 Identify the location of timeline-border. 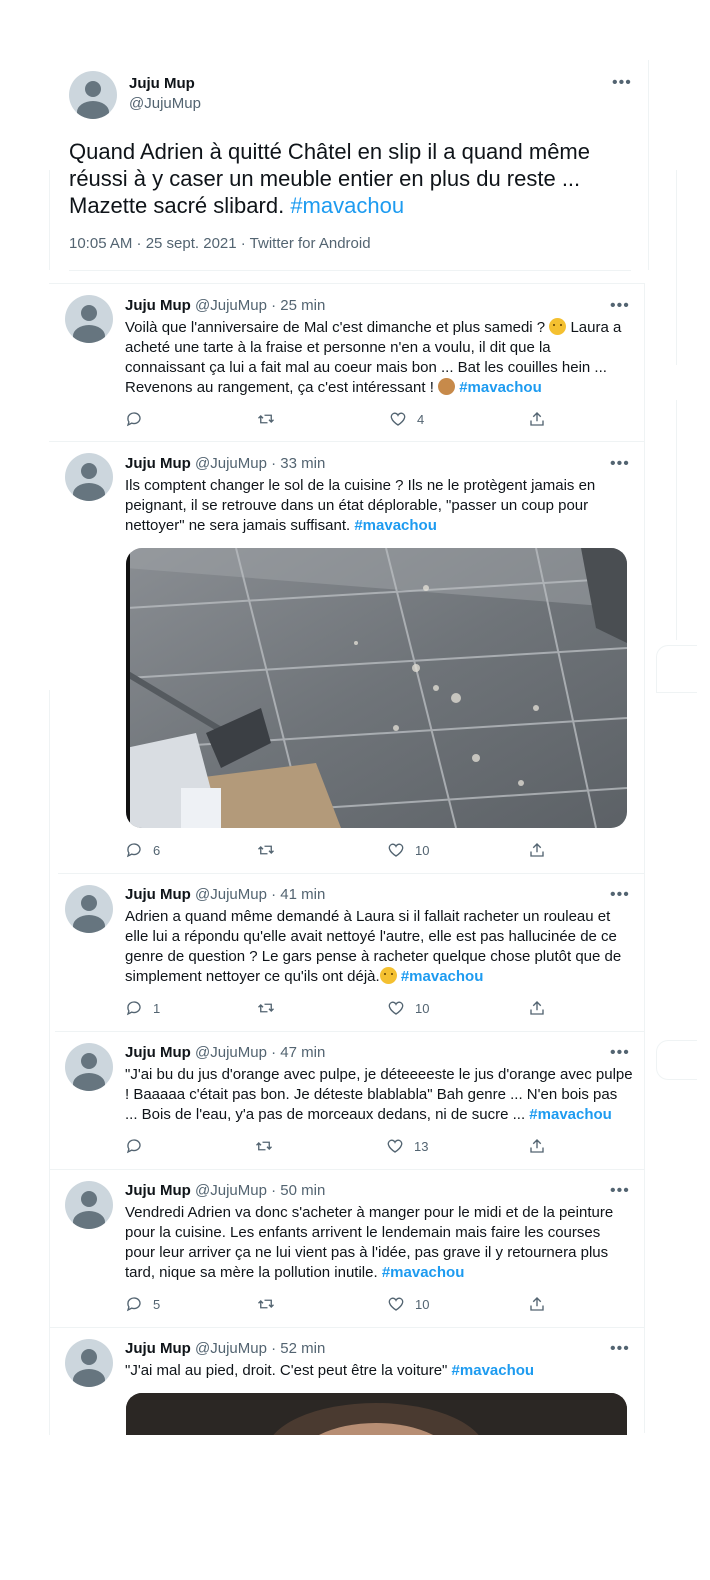
(644, 858).